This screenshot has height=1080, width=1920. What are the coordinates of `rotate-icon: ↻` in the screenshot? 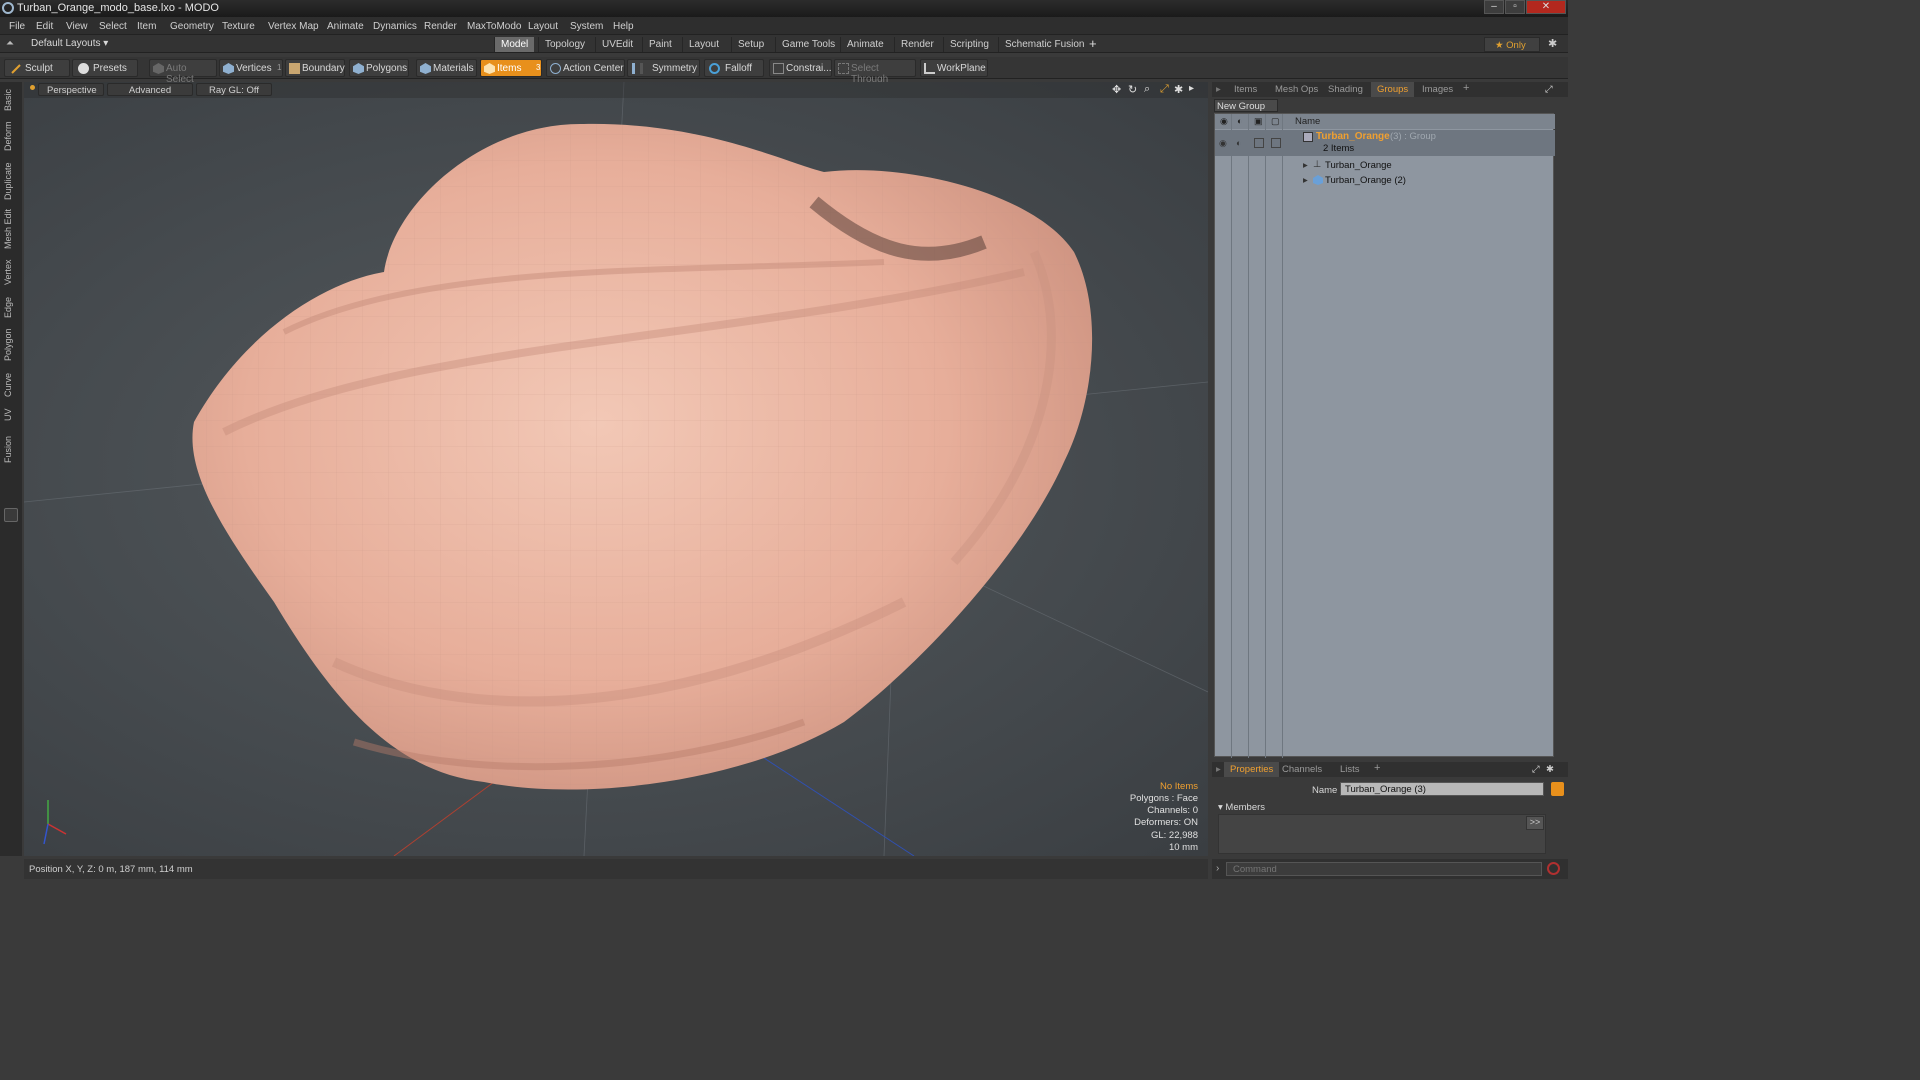 It's located at (1132, 89).